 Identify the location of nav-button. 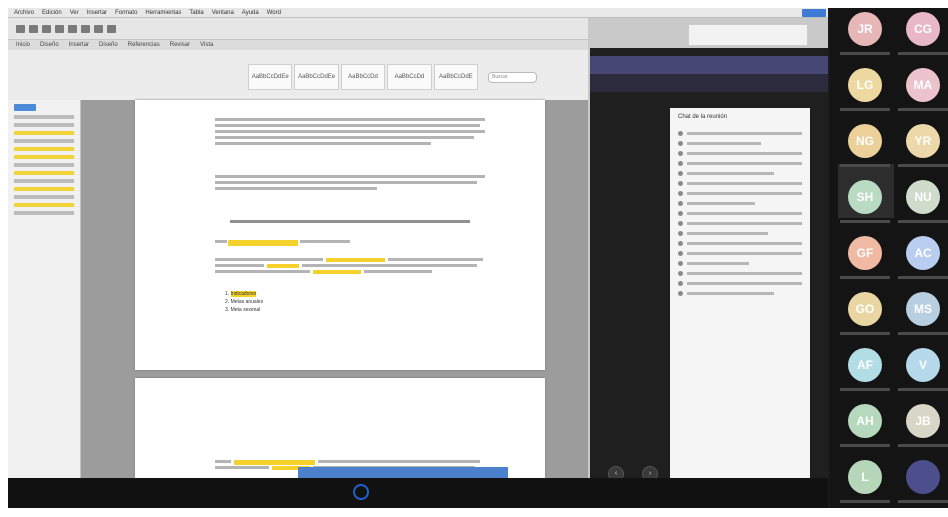
(25, 107).